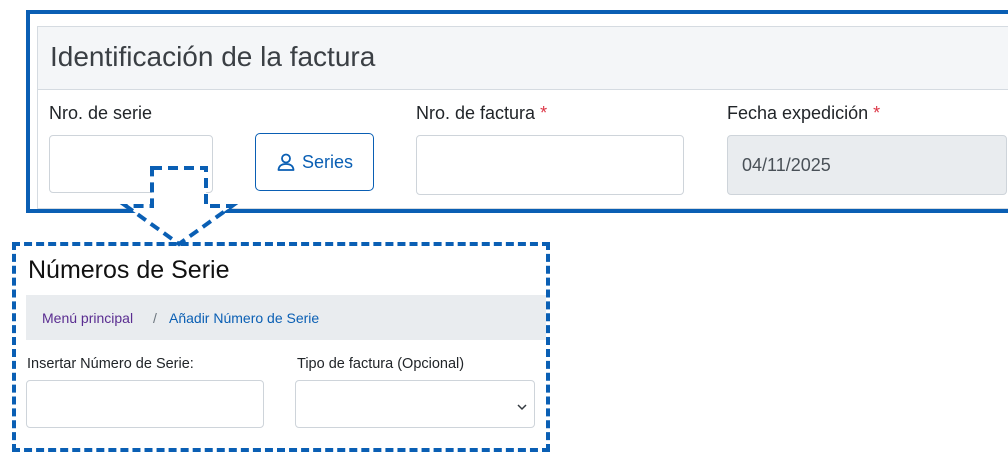  I want to click on card-header: Identificación de la factura, so click(523, 58).